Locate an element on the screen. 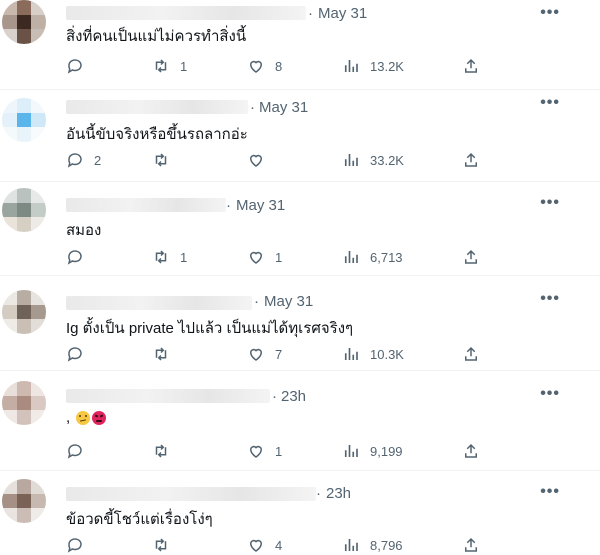  reply-text: สมอง is located at coordinates (84, 230).